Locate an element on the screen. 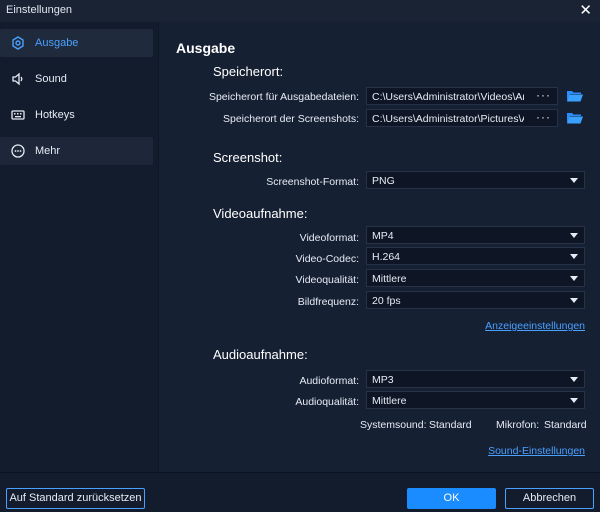 Image resolution: width=600 pixels, height=512 pixels. video-quality-value: Mittlere is located at coordinates (389, 279).